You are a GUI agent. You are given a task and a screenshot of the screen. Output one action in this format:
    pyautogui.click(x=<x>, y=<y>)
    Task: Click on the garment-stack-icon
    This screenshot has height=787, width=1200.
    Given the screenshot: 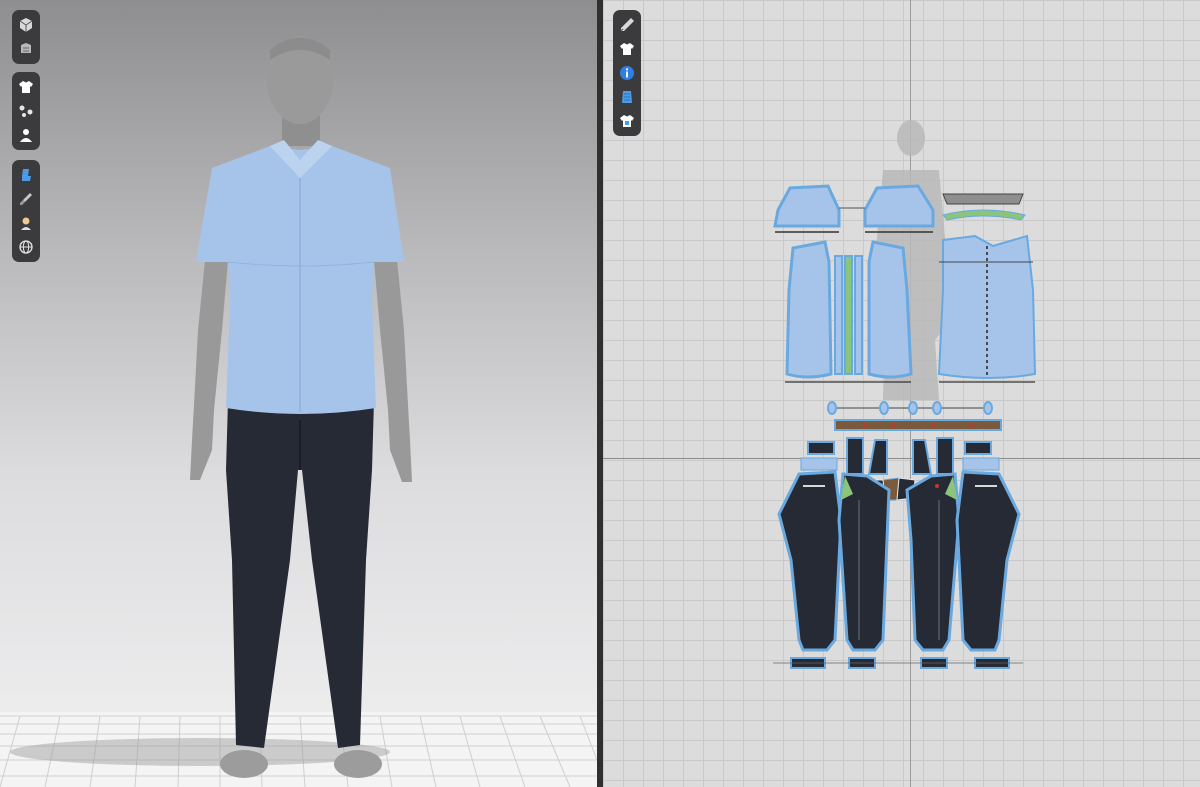 What is the action you would take?
    pyautogui.click(x=26, y=49)
    